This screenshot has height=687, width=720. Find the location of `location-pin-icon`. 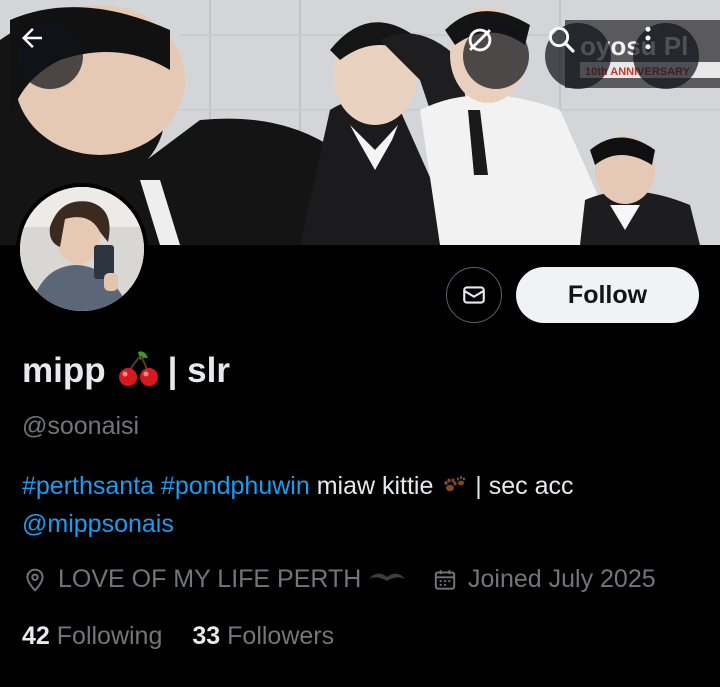

location-pin-icon is located at coordinates (35, 580).